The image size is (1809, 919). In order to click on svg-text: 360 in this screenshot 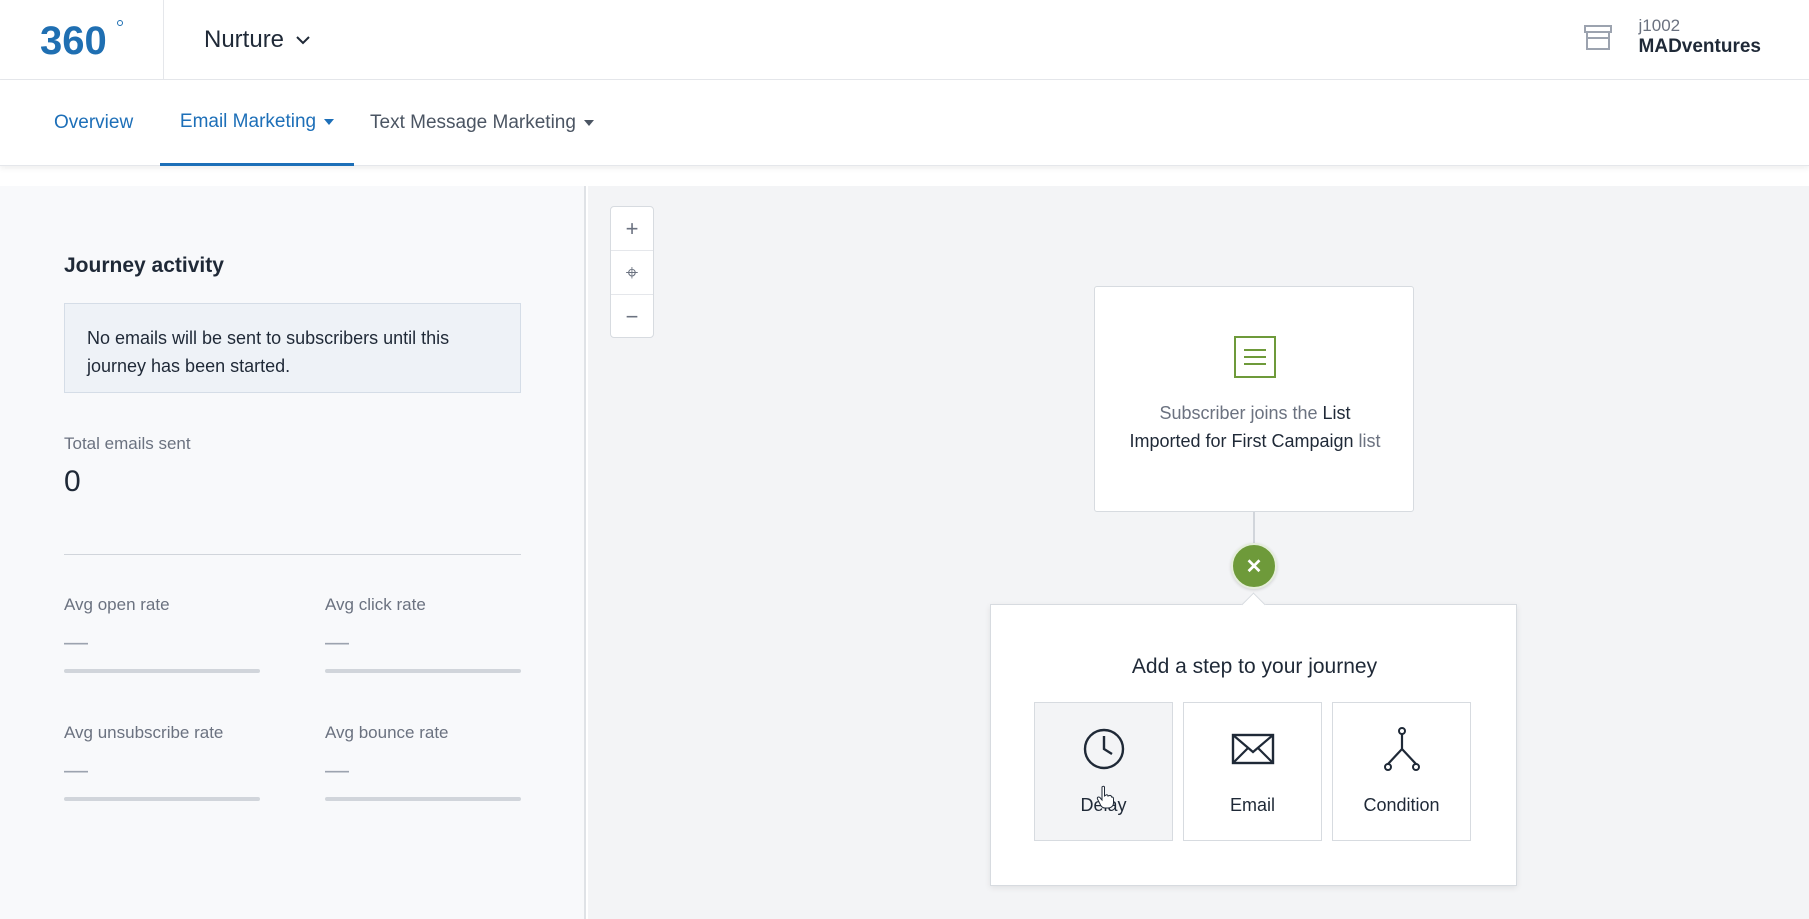, I will do `click(73, 39)`.